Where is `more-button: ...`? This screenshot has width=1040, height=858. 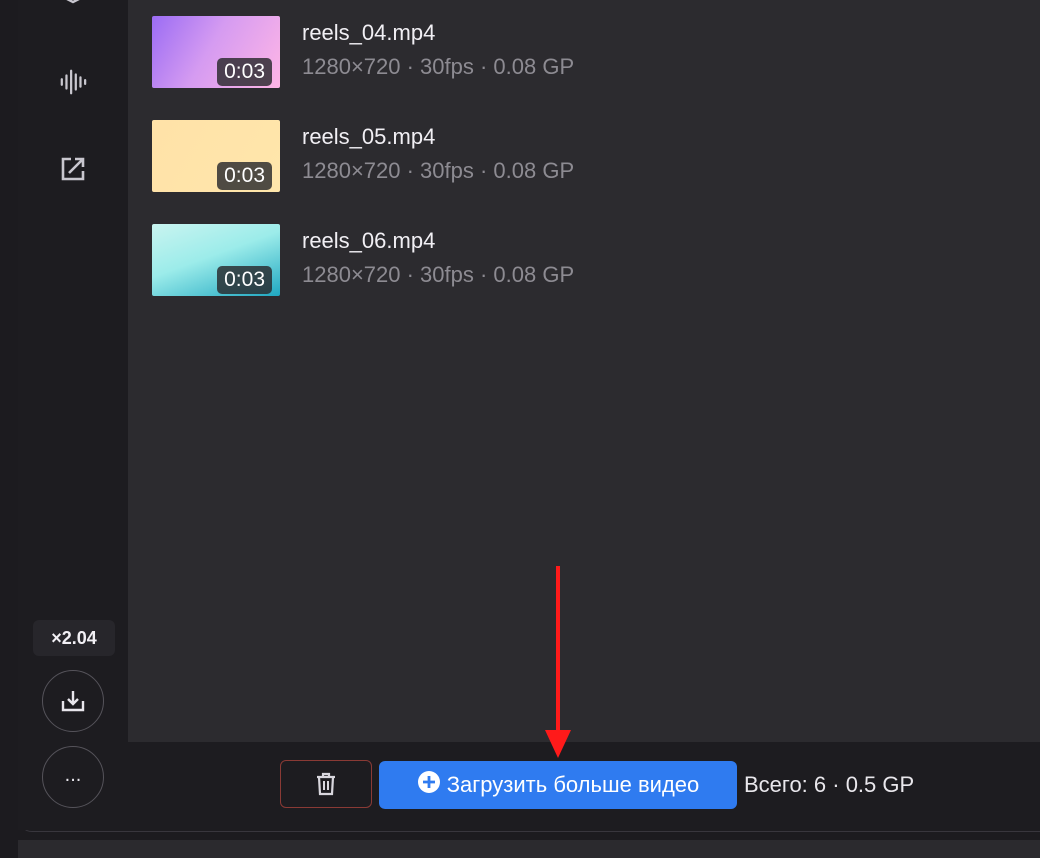 more-button: ... is located at coordinates (73, 777).